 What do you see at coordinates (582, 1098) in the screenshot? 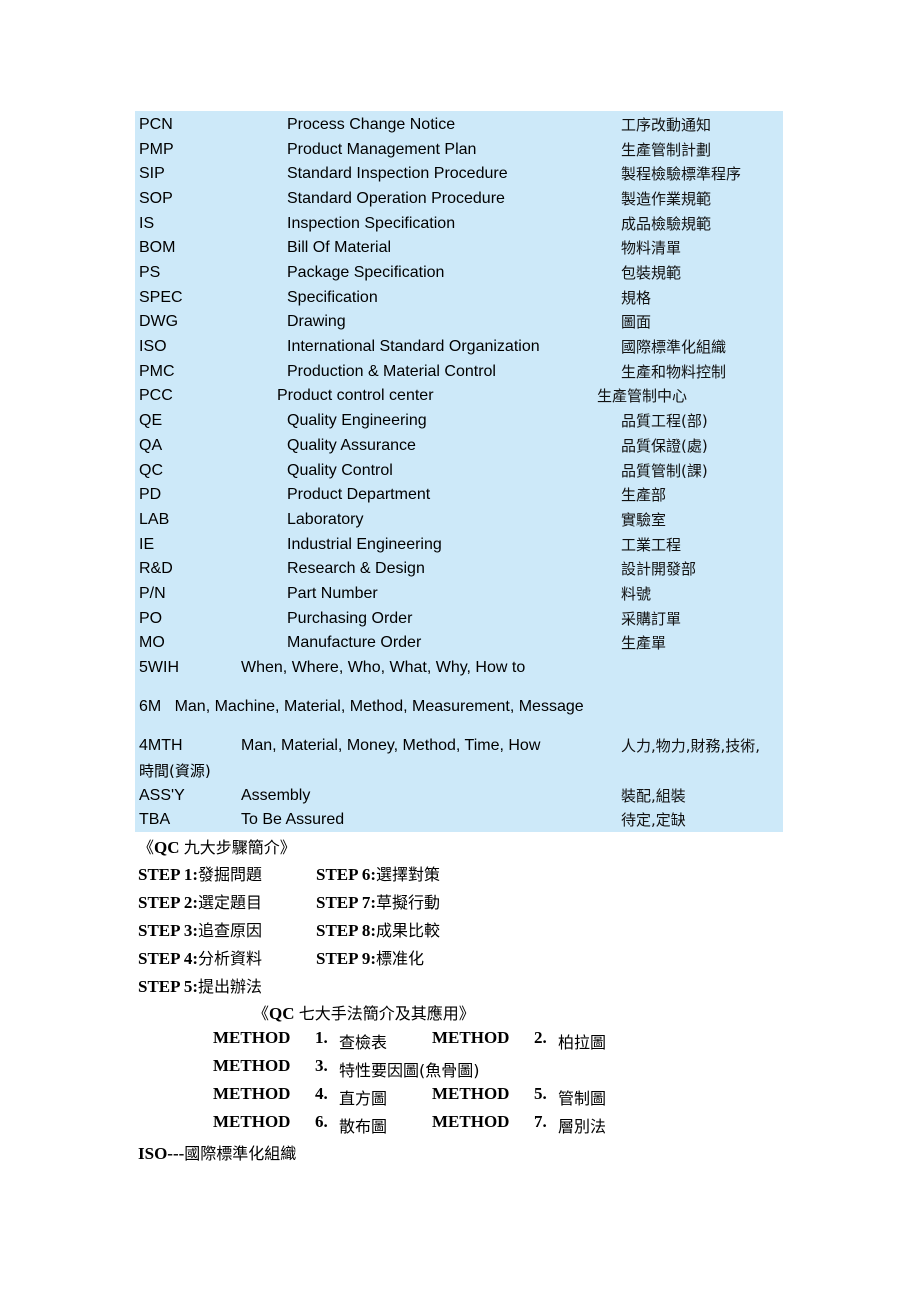
I see `method-text: 管制圖` at bounding box center [582, 1098].